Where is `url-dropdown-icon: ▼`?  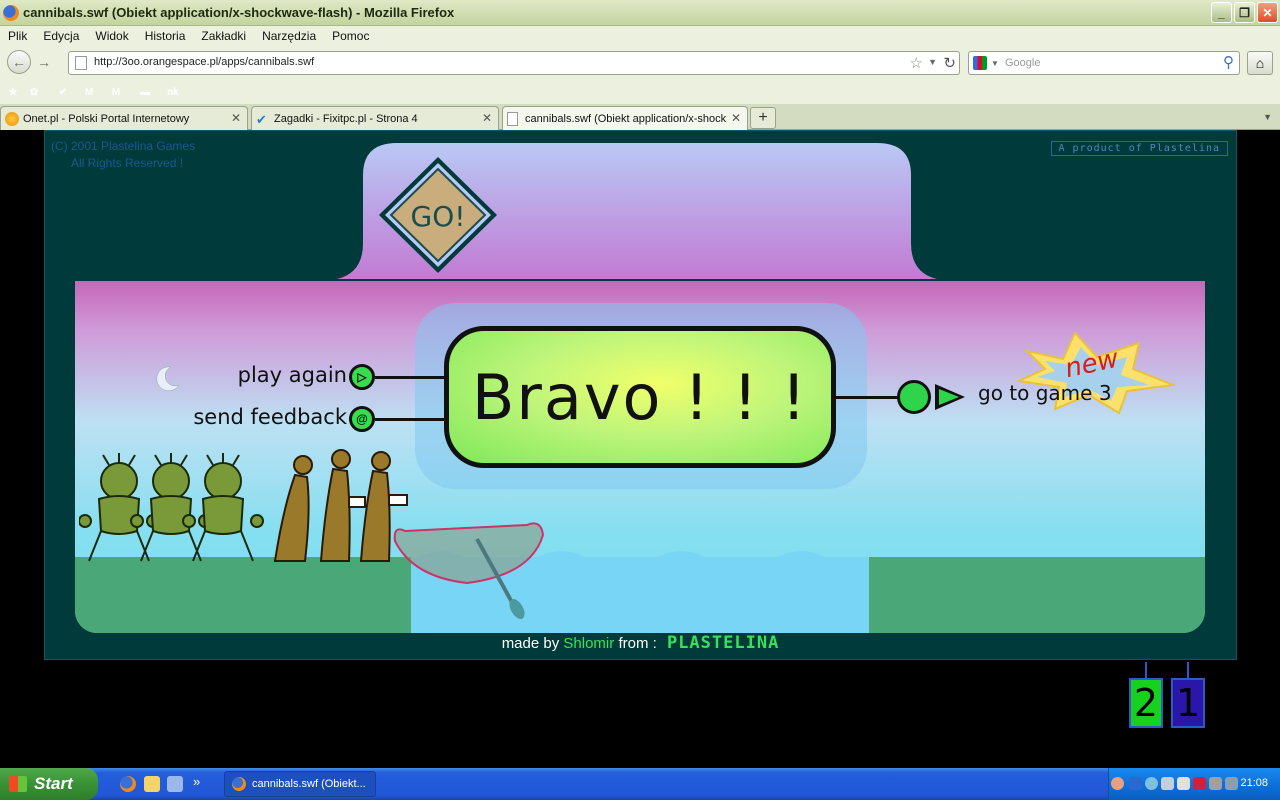 url-dropdown-icon: ▼ is located at coordinates (932, 62).